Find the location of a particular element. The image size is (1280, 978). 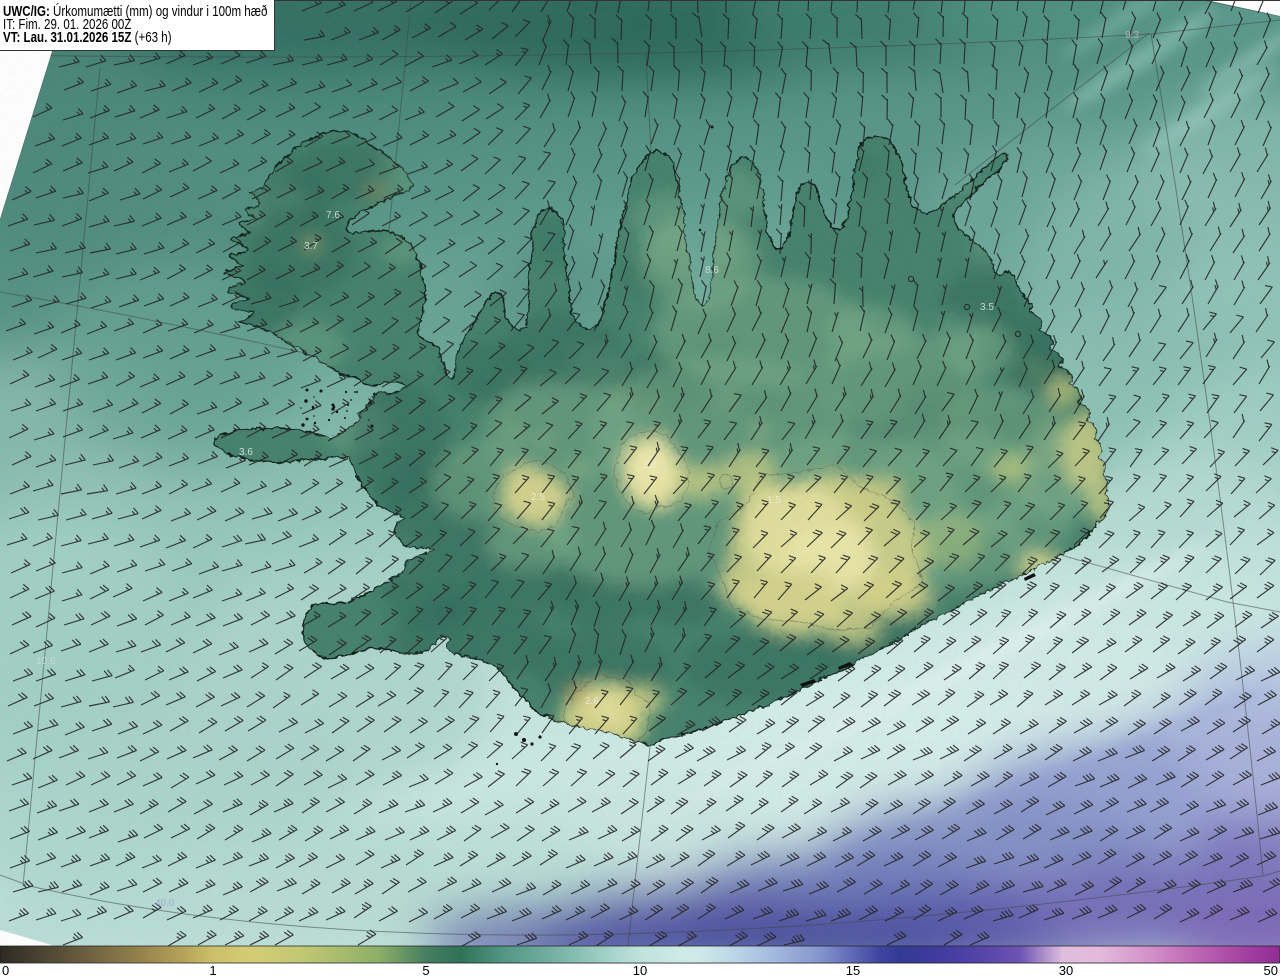

svg-text: 15 is located at coordinates (853, 970).